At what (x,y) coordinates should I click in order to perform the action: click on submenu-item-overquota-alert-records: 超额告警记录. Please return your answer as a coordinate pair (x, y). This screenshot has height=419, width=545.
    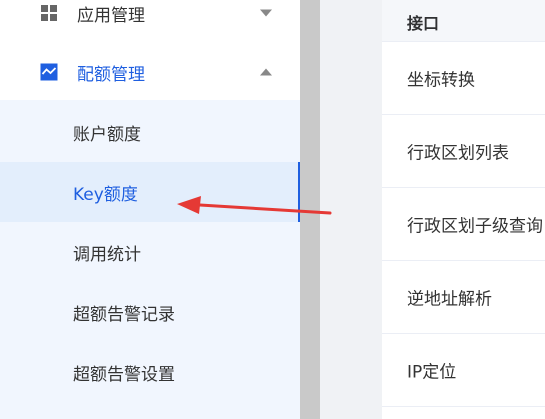
    Looking at the image, I should click on (150, 312).